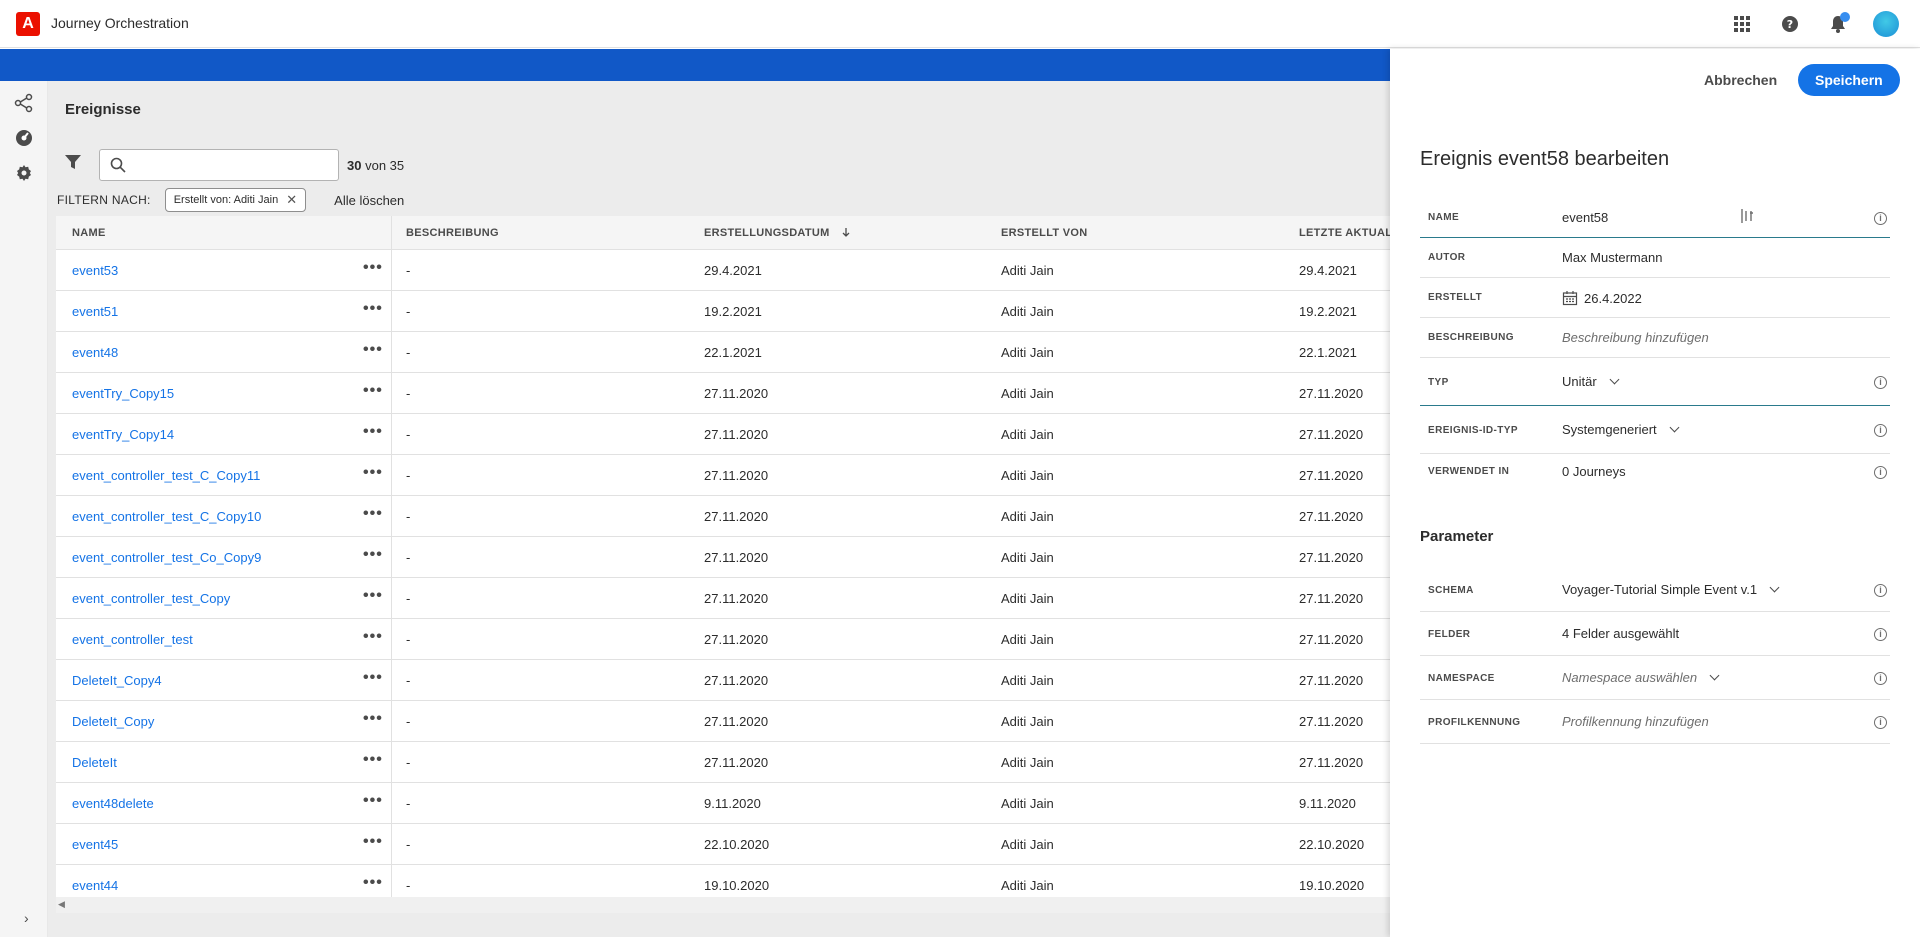  I want to click on save-button: Speichern, so click(1849, 80).